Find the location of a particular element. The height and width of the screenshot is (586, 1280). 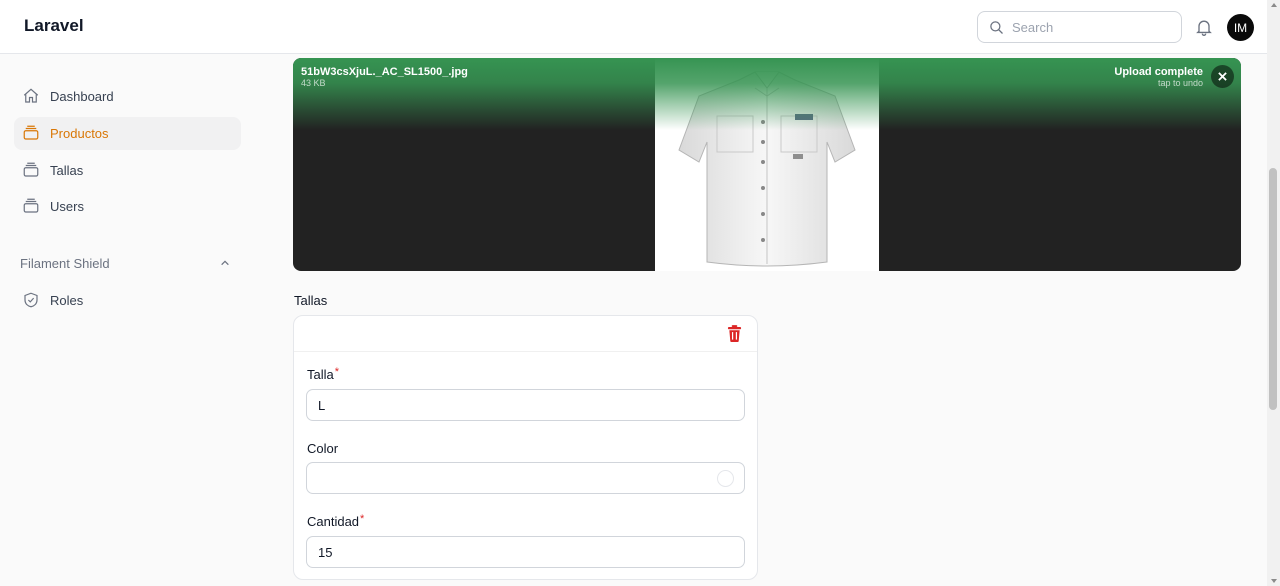

sidebar-item-label: Dashboard is located at coordinates (82, 96).